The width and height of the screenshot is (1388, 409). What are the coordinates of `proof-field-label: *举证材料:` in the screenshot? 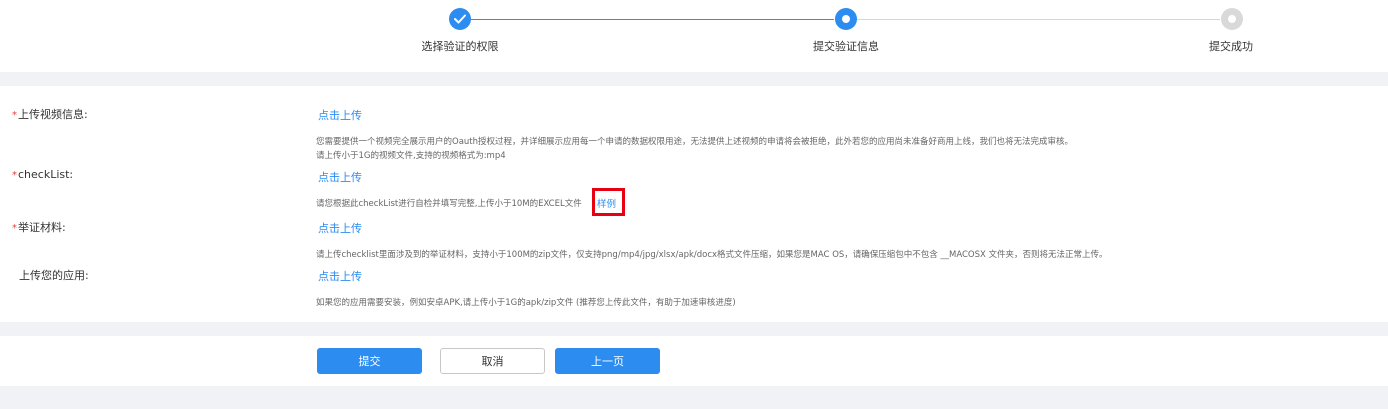 It's located at (39, 227).